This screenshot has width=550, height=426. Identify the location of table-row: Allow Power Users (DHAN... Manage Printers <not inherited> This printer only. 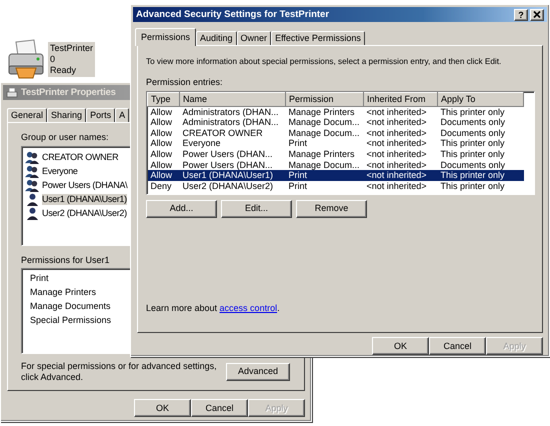
(336, 154).